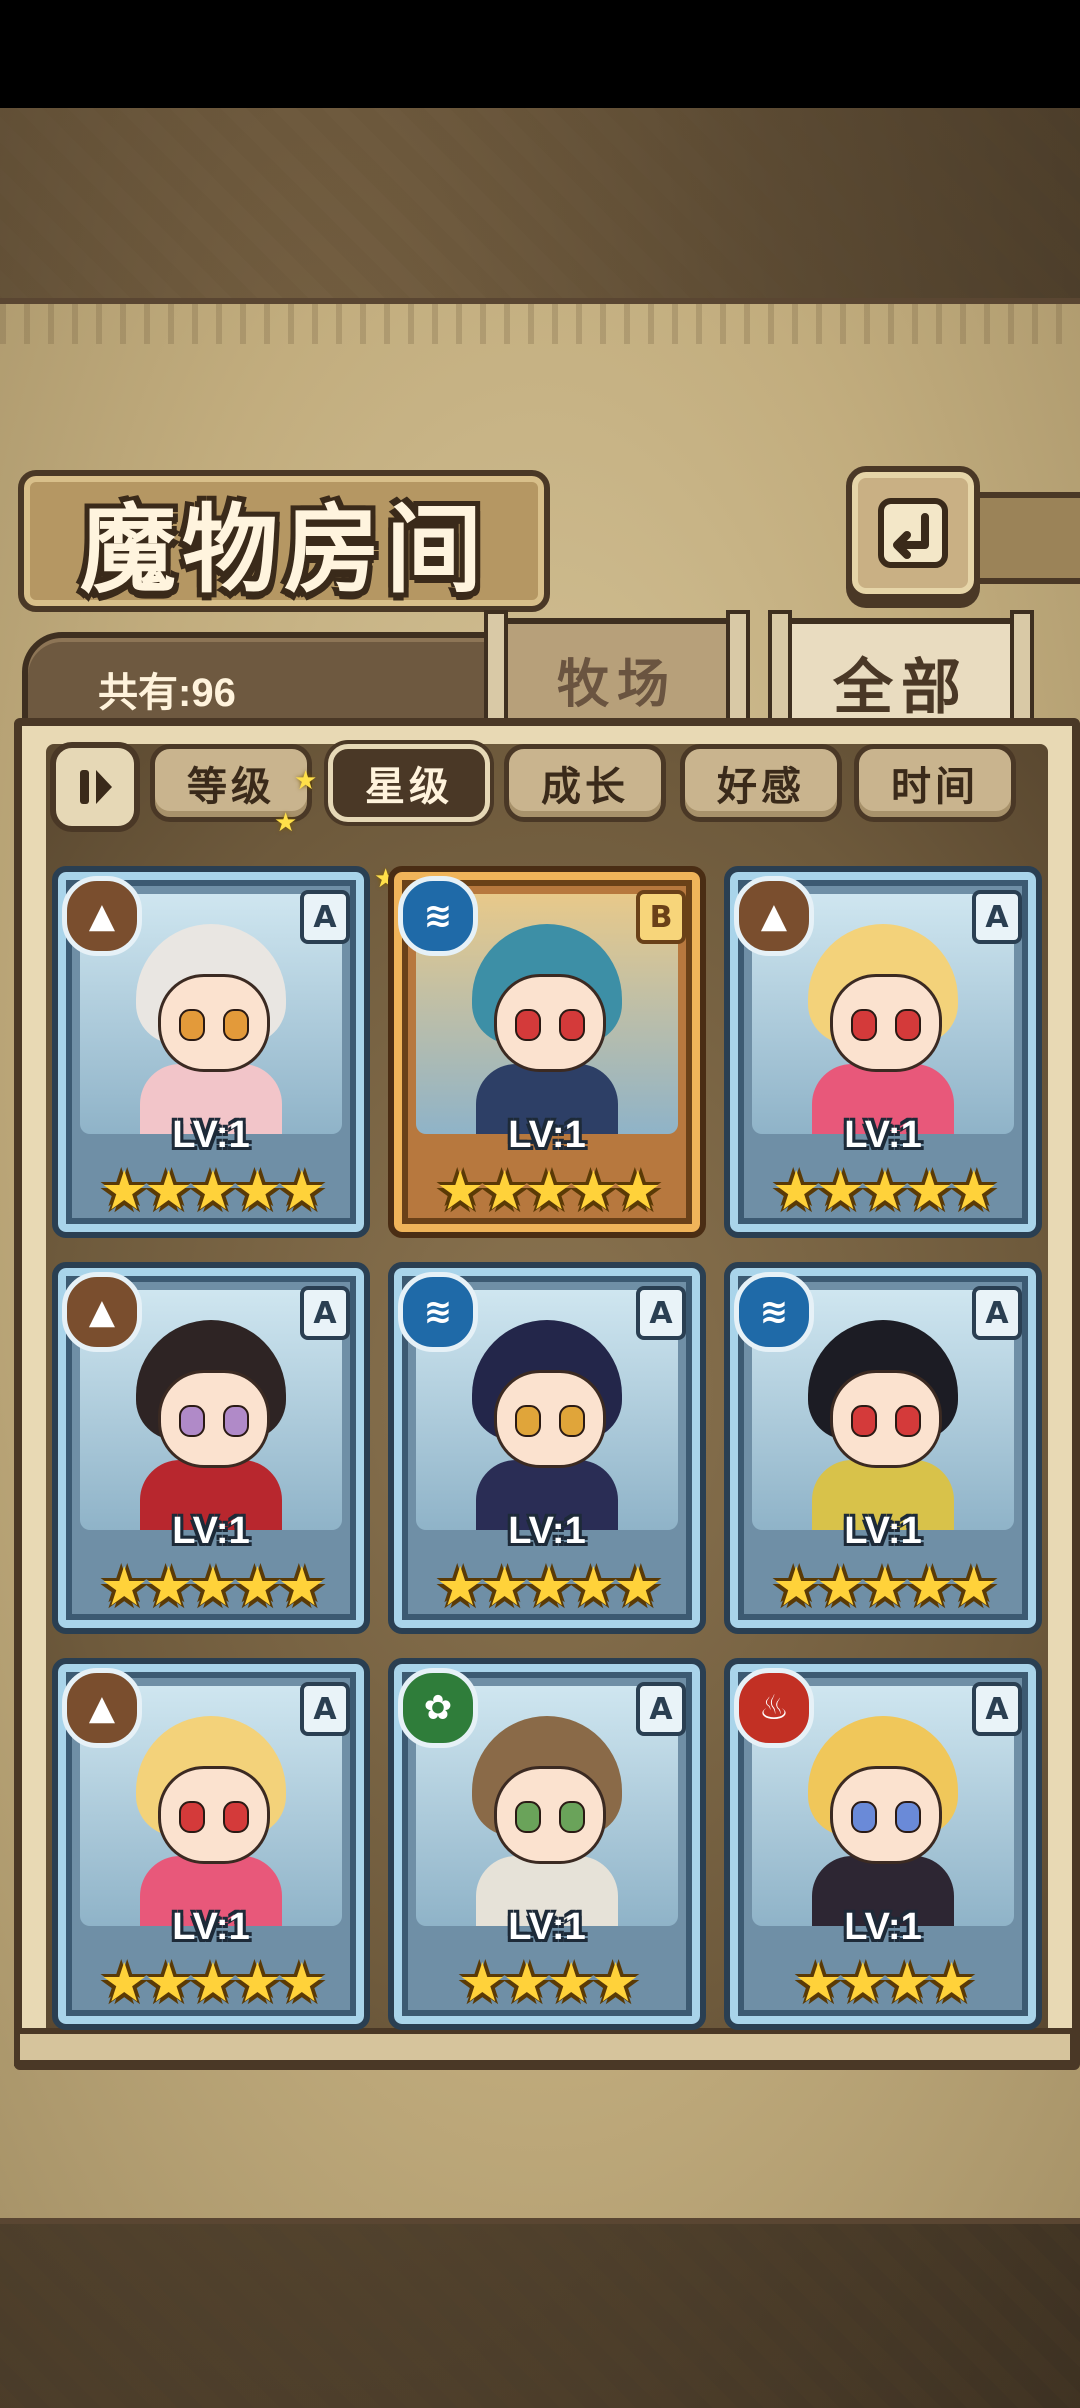 This screenshot has height=2408, width=1080. What do you see at coordinates (167, 693) in the screenshot?
I see `monster-count: 共有:96` at bounding box center [167, 693].